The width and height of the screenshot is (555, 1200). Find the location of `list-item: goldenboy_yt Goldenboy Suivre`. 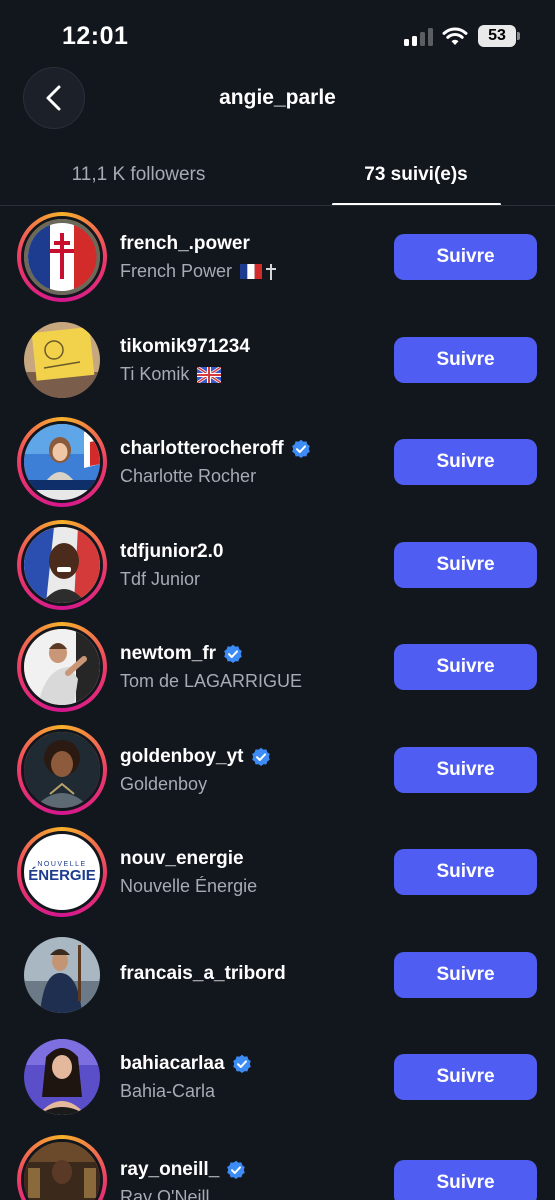

list-item: goldenboy_yt Goldenboy Suivre is located at coordinates (277, 770).